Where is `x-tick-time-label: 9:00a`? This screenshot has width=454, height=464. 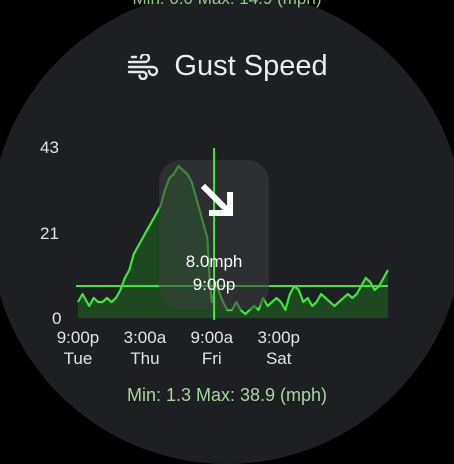 x-tick-time-label: 9:00a is located at coordinates (212, 337).